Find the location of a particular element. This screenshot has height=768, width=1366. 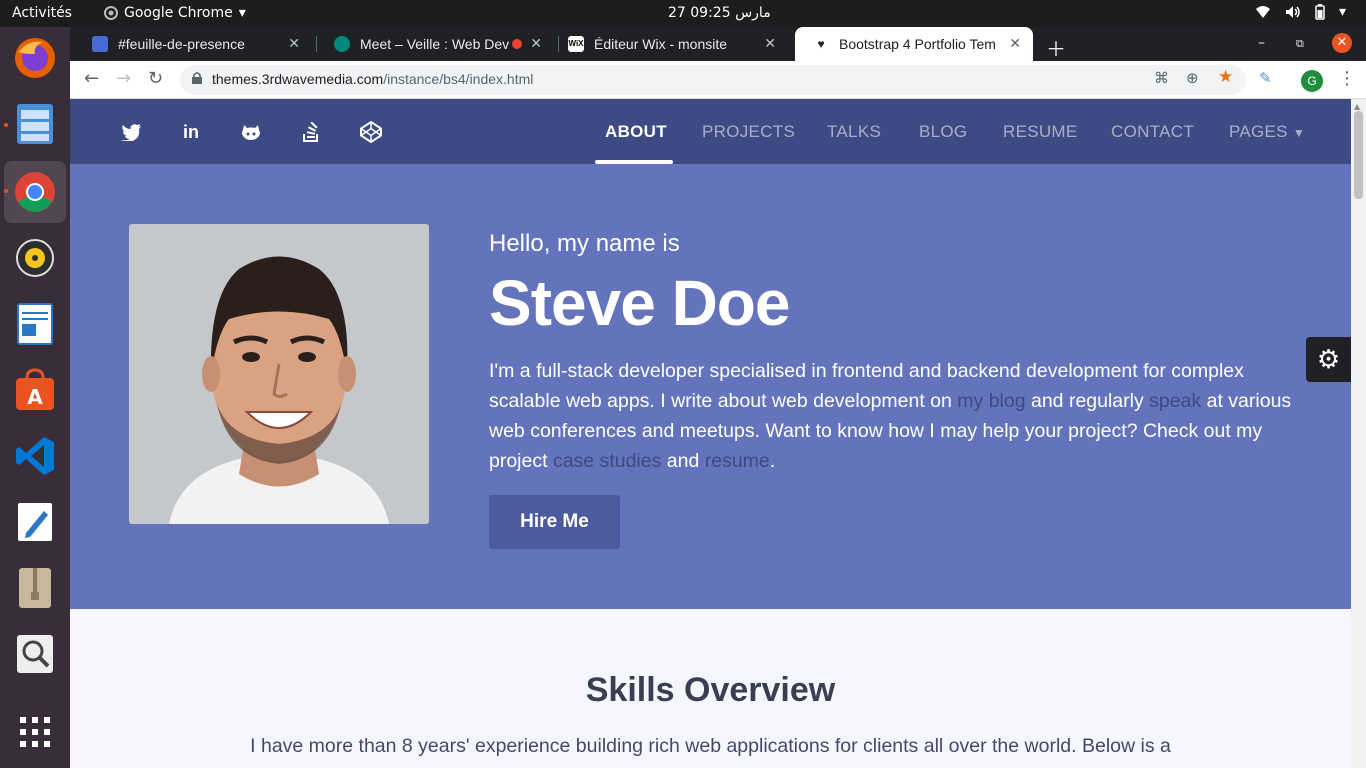

resume-link: resume is located at coordinates (737, 461).